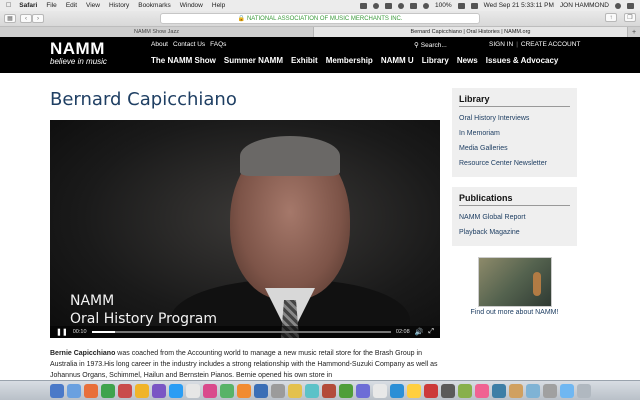 Image resolution: width=640 pixels, height=400 pixels. I want to click on notification-center-icon, so click(630, 5).